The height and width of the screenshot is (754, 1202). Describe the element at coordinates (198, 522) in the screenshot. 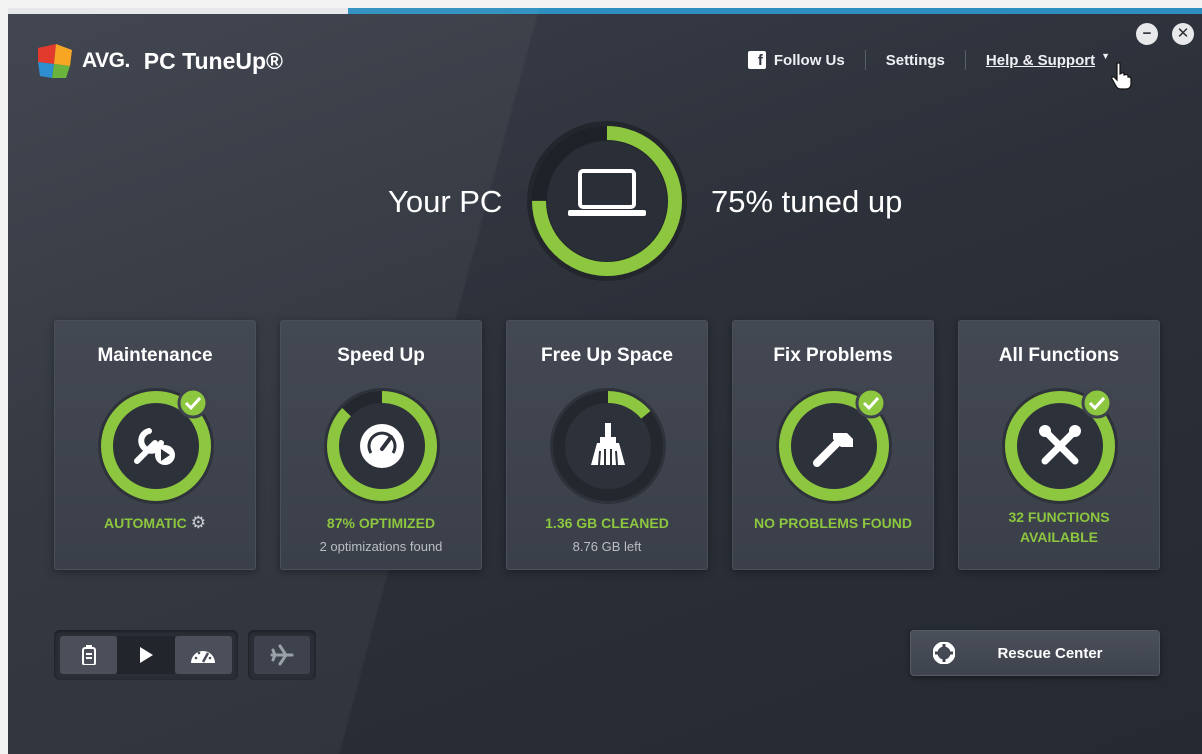

I see `gear-icon: ⚙` at that location.